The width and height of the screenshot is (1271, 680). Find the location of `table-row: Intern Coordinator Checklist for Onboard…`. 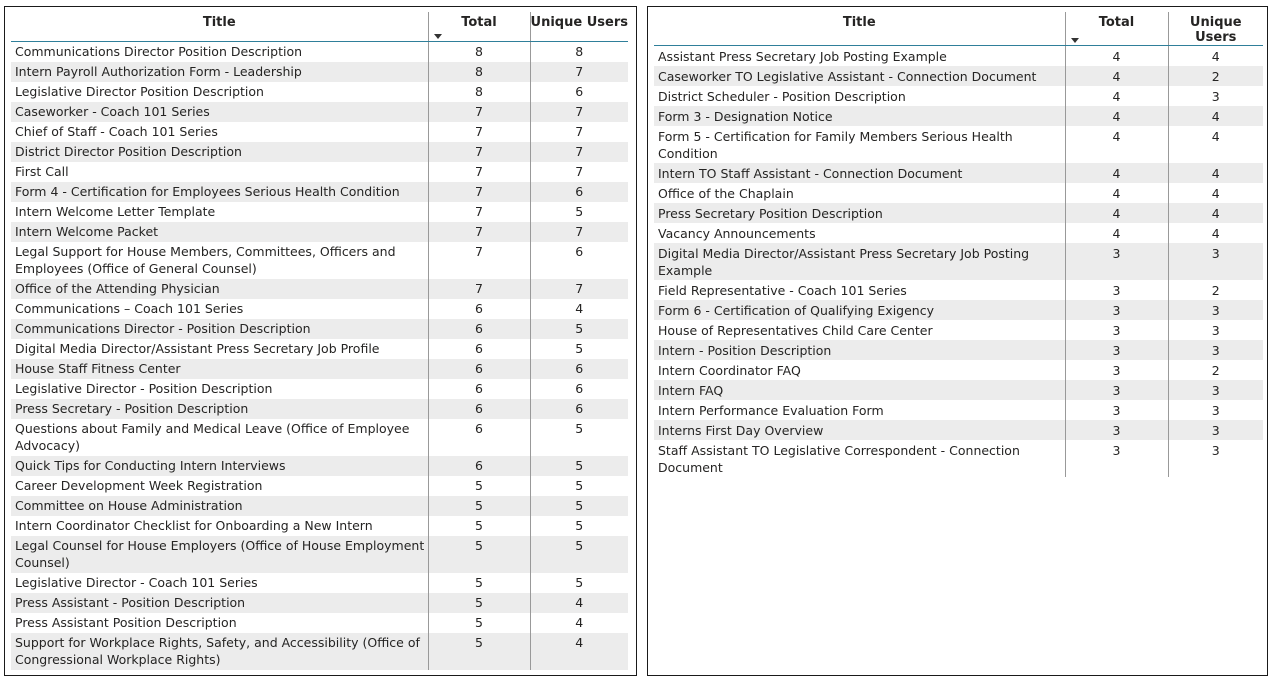

table-row: Intern Coordinator Checklist for Onboard… is located at coordinates (319, 525).